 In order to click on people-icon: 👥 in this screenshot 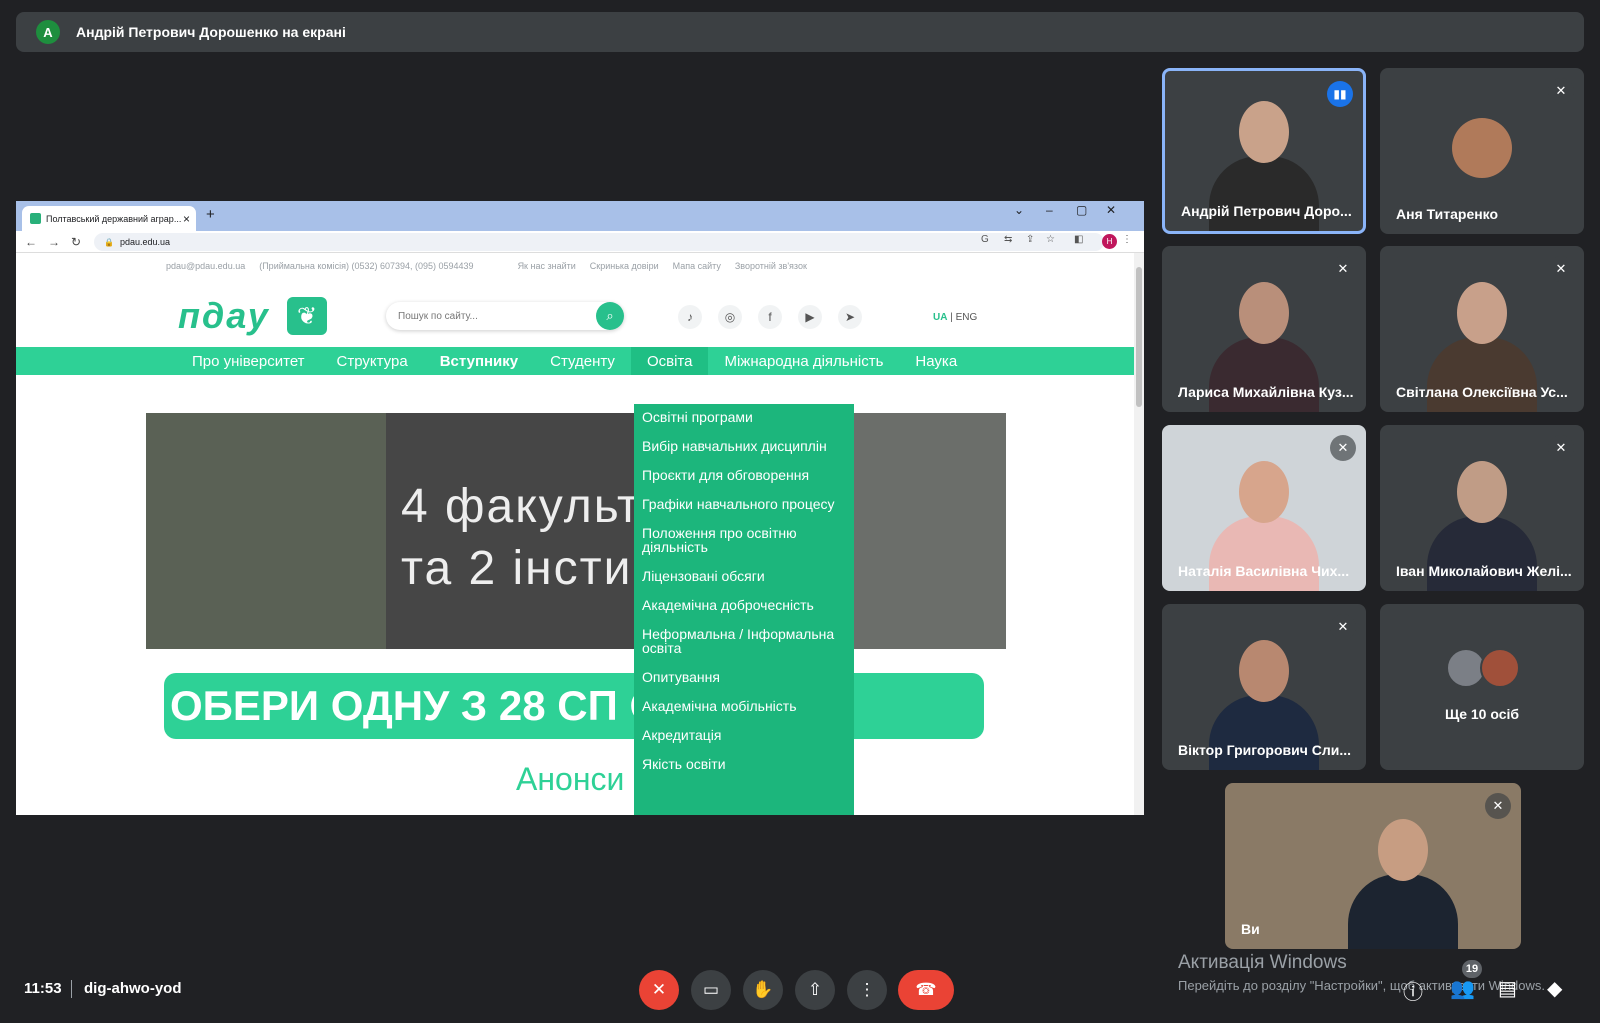, I will do `click(1462, 988)`.